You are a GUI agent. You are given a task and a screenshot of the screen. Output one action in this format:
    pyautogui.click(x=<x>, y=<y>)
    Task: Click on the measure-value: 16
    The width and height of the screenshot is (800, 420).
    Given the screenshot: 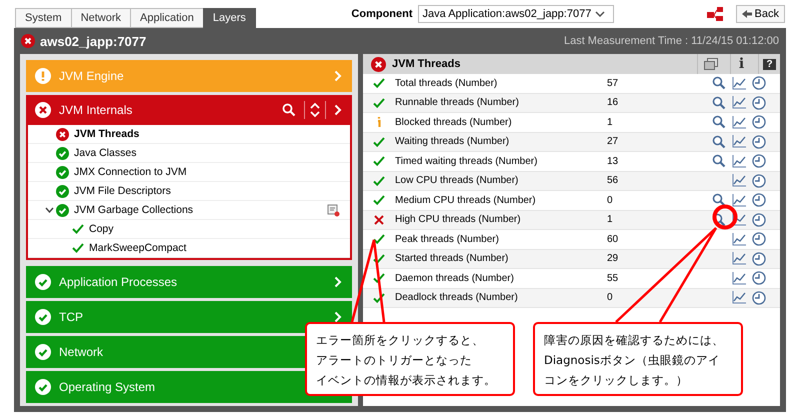 What is the action you would take?
    pyautogui.click(x=613, y=102)
    